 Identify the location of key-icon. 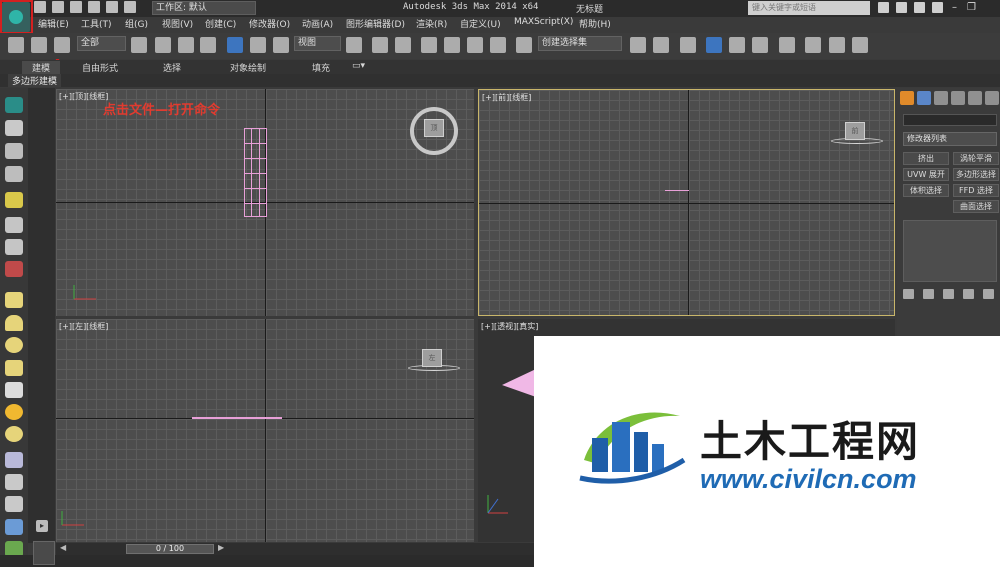
(919, 7).